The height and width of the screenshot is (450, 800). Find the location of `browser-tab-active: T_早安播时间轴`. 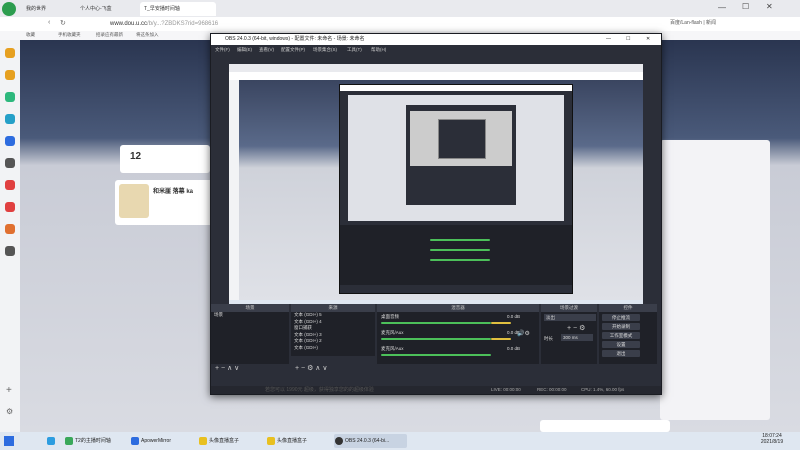

browser-tab-active: T_早安播时间轴 is located at coordinates (178, 9).